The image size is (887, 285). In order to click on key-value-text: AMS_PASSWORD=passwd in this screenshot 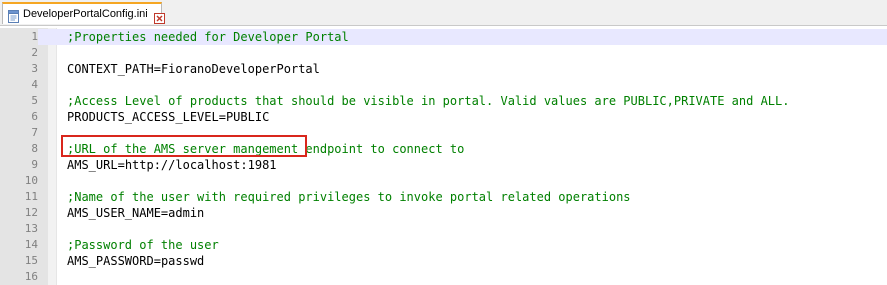, I will do `click(135, 261)`.